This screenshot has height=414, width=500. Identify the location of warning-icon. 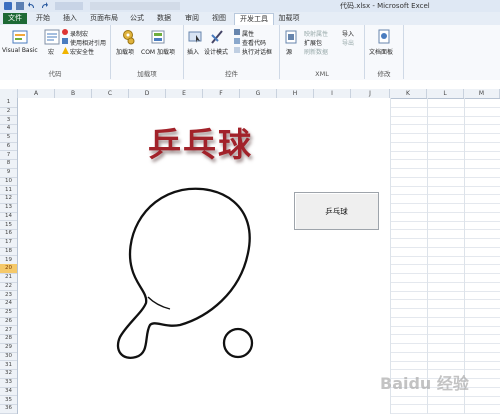
(65, 51).